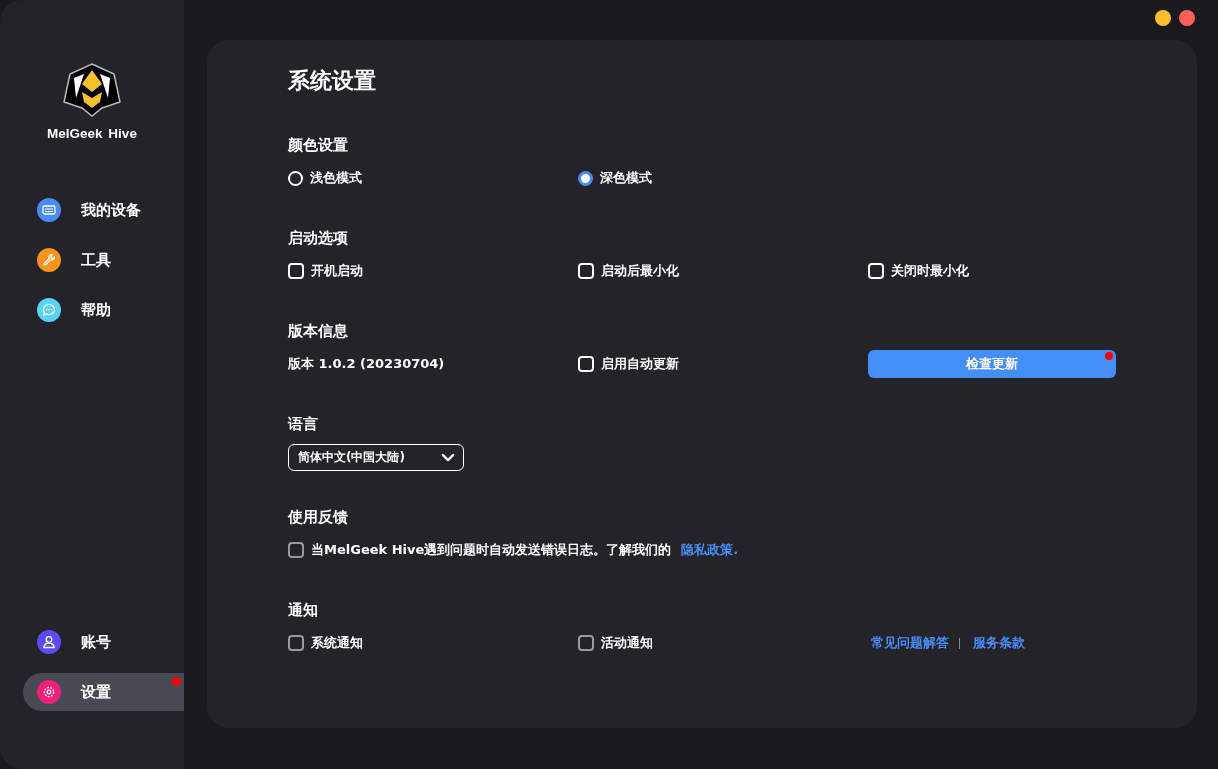 Image resolution: width=1218 pixels, height=769 pixels. Describe the element at coordinates (910, 643) in the screenshot. I see `footer-link: 常见问题解答` at that location.